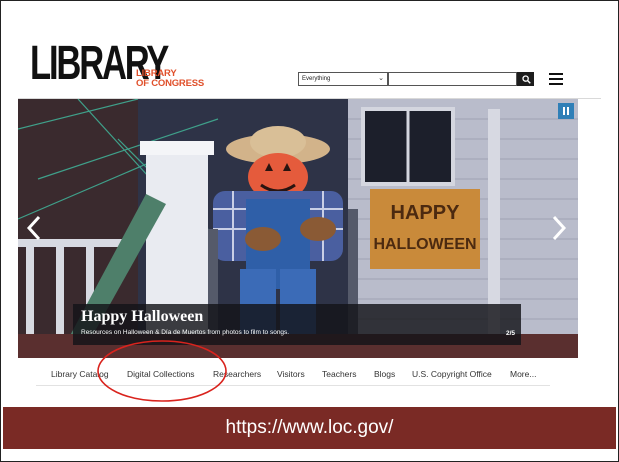 The width and height of the screenshot is (619, 462). I want to click on search-icon, so click(526, 79).